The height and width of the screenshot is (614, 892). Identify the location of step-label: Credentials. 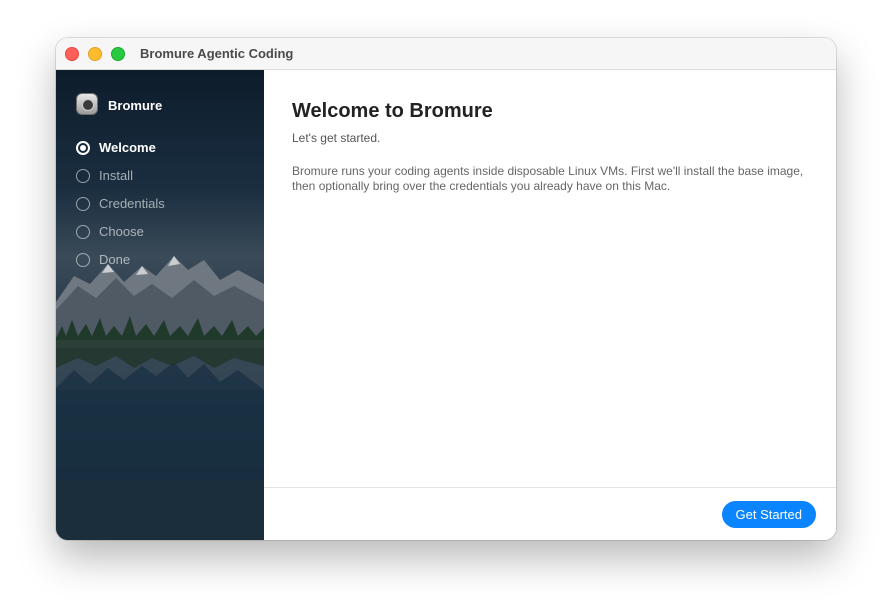
(132, 203).